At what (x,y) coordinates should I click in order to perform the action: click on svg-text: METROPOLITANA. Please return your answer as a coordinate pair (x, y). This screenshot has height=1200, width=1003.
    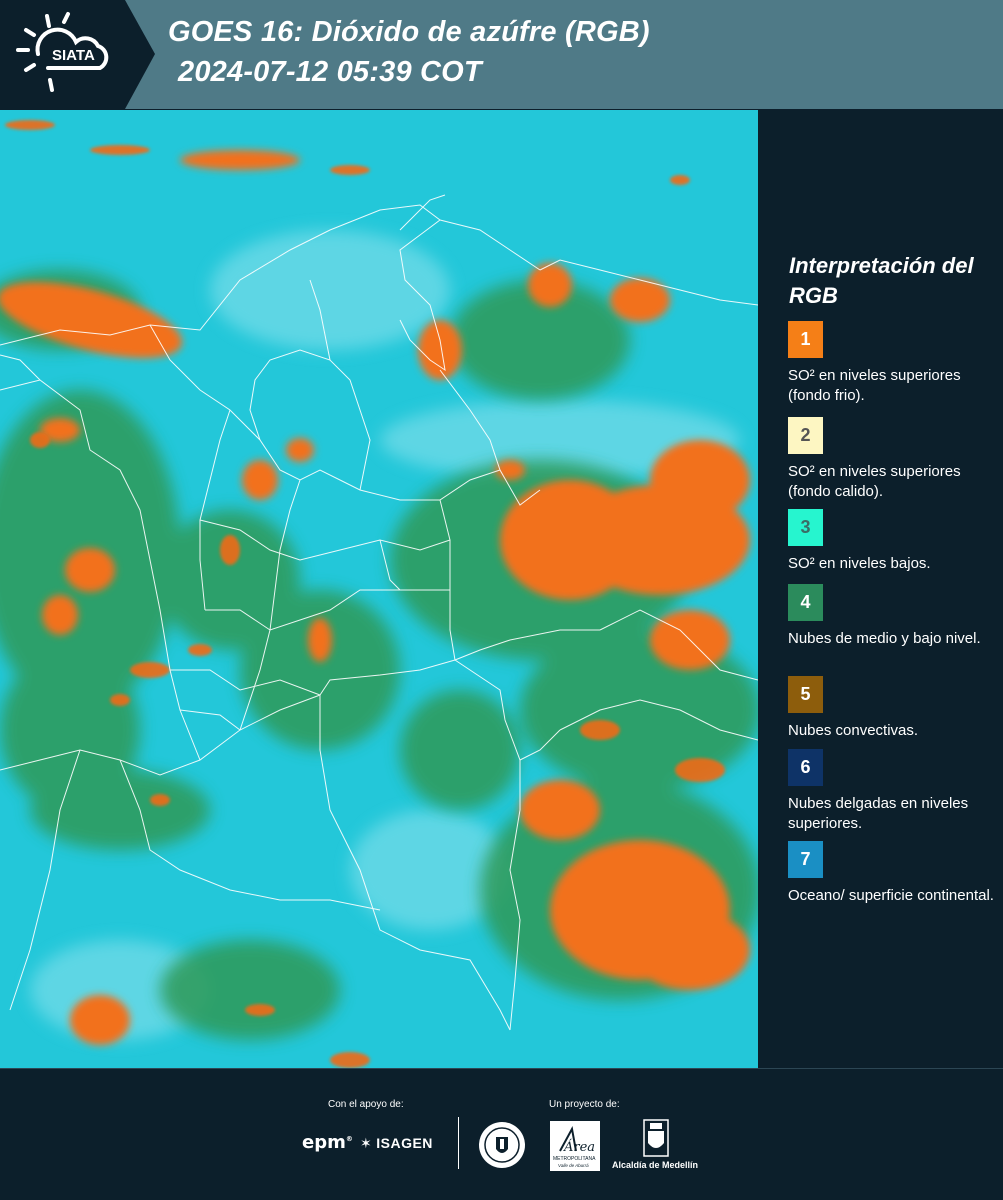
    Looking at the image, I should click on (574, 1159).